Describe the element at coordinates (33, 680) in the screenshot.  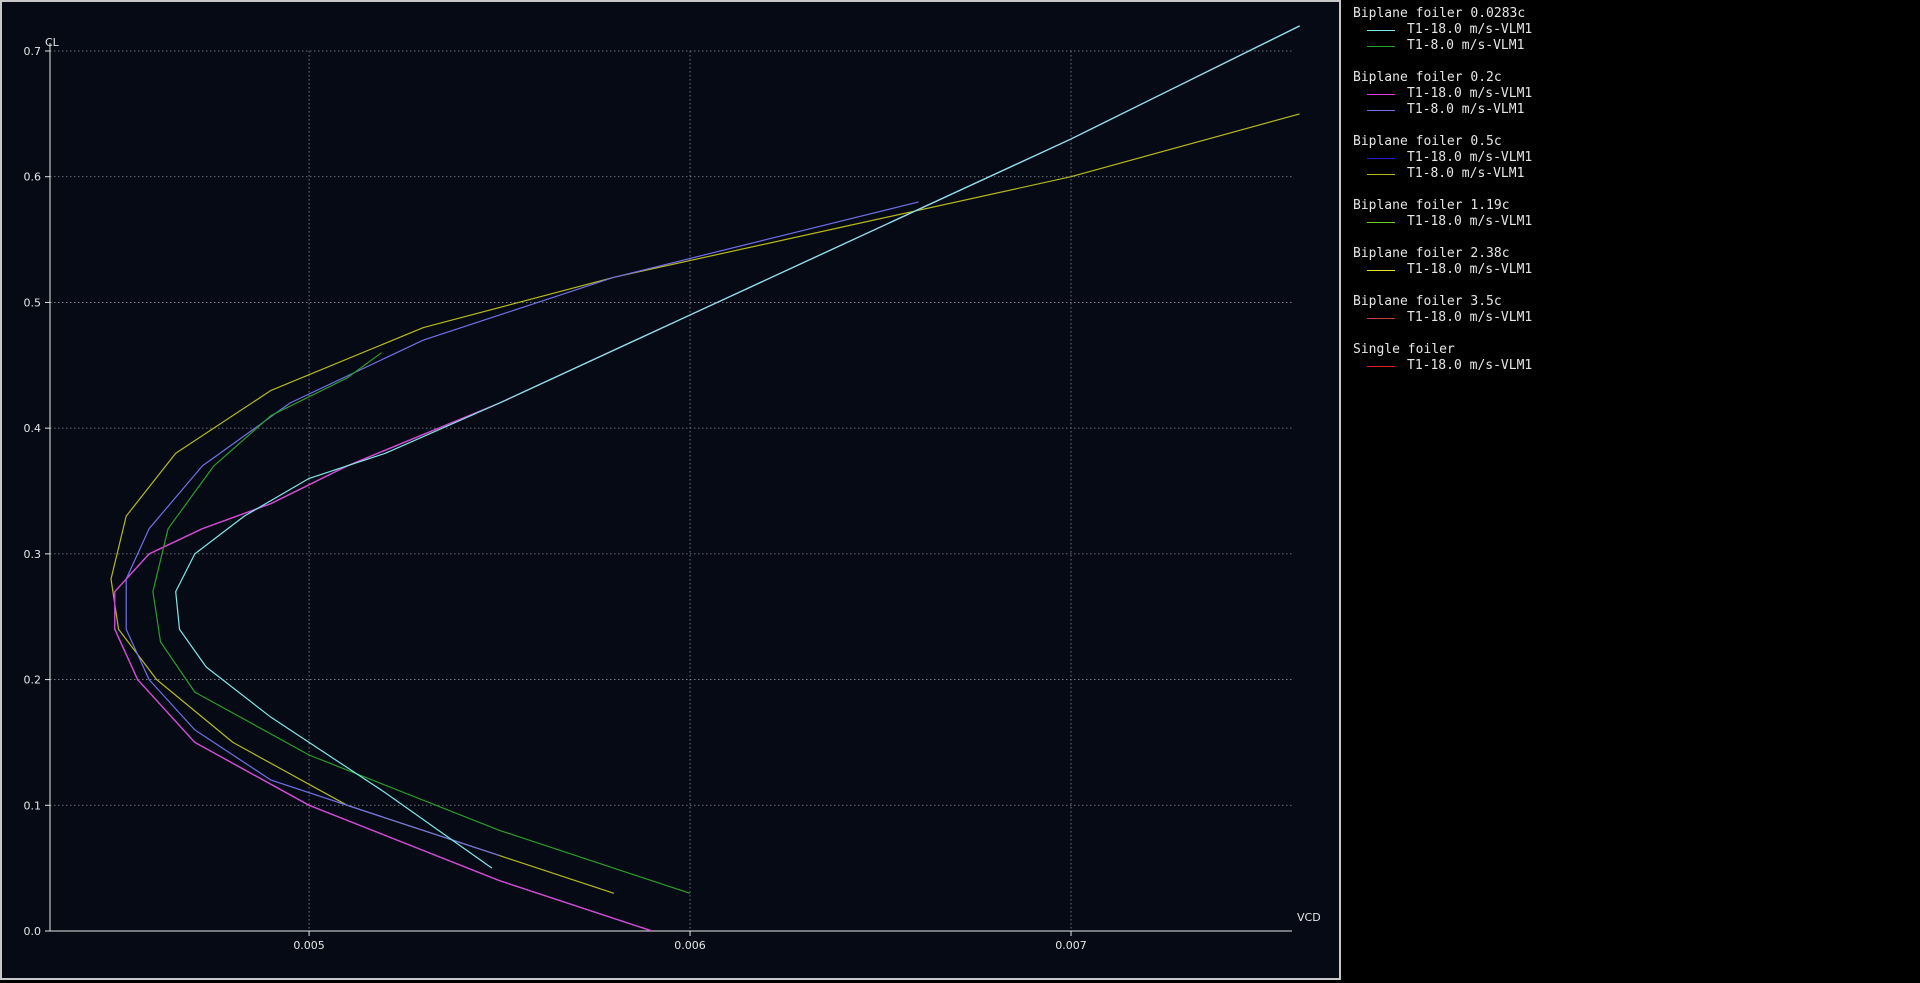
I see `y-tick-label: 0.2` at that location.